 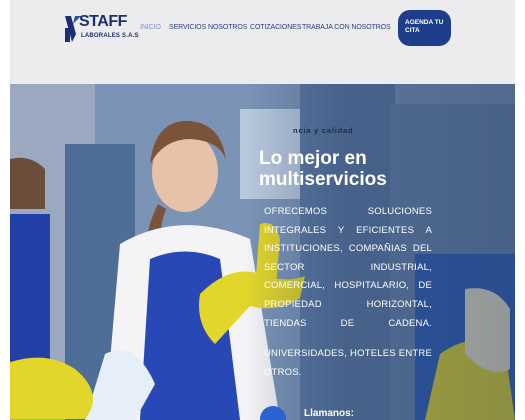 What do you see at coordinates (187, 27) in the screenshot?
I see `nav-servicios: Servicios` at bounding box center [187, 27].